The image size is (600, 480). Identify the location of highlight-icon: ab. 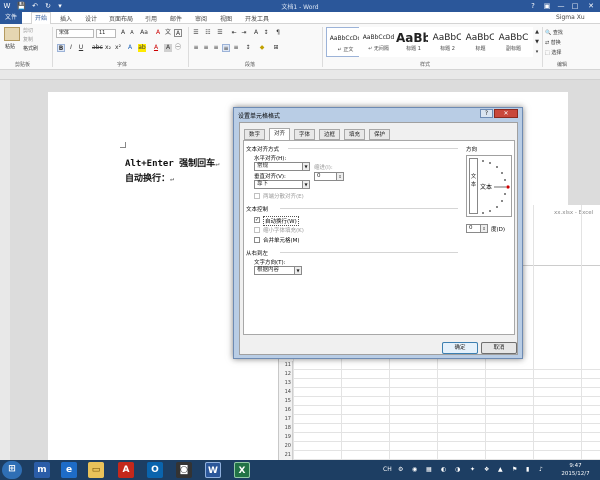
(142, 48).